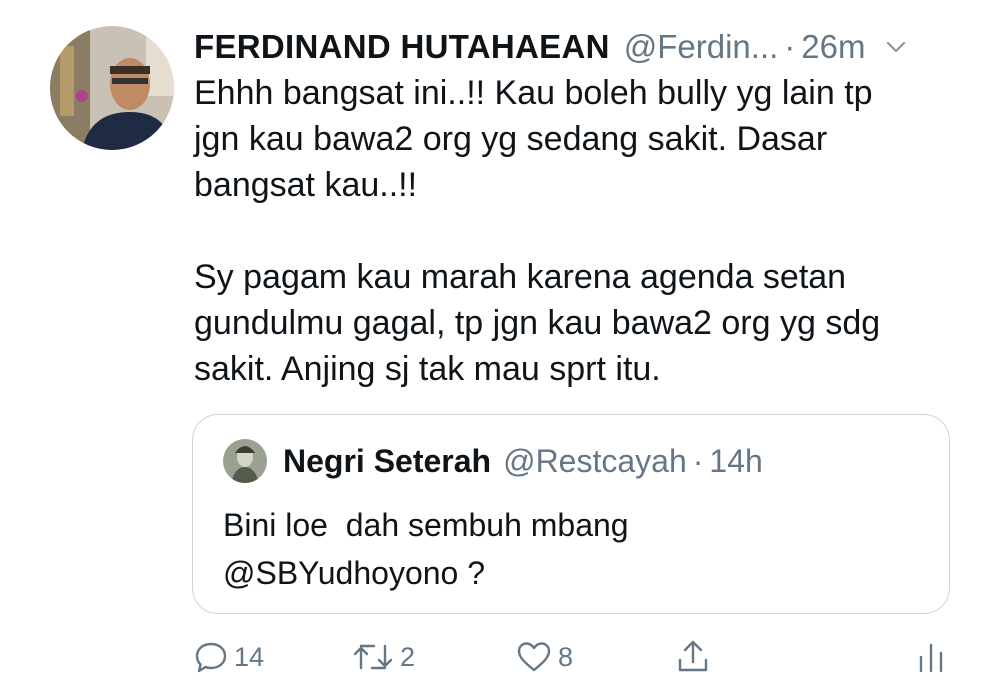 The image size is (1000, 695). What do you see at coordinates (595, 460) in the screenshot?
I see `quoted-author-handle: @Restcayah` at bounding box center [595, 460].